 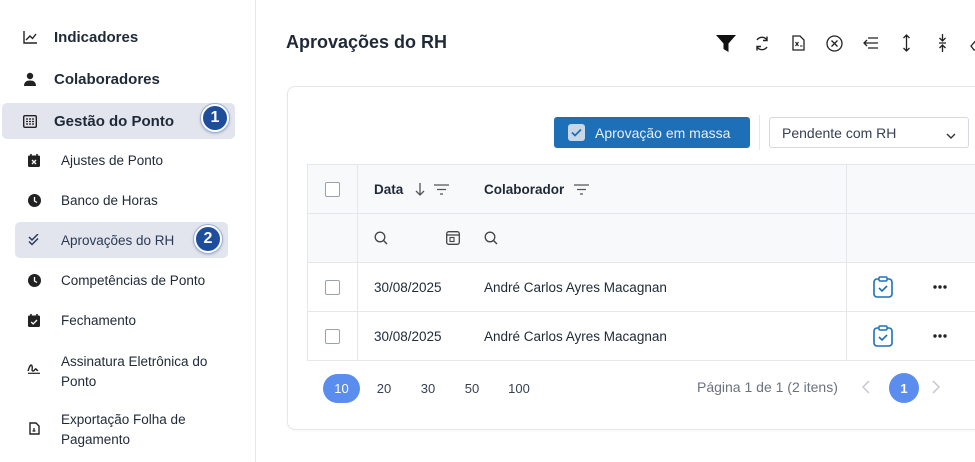 I want to click on sidebar-item-label: Ajustes de Ponto, so click(x=112, y=160).